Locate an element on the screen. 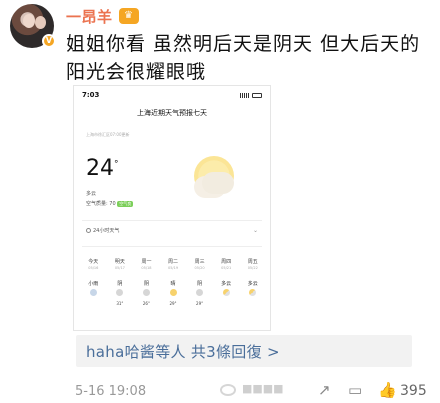 The height and width of the screenshot is (403, 440). replies-box: haha哈酱等人 共3條回復 > is located at coordinates (244, 351).